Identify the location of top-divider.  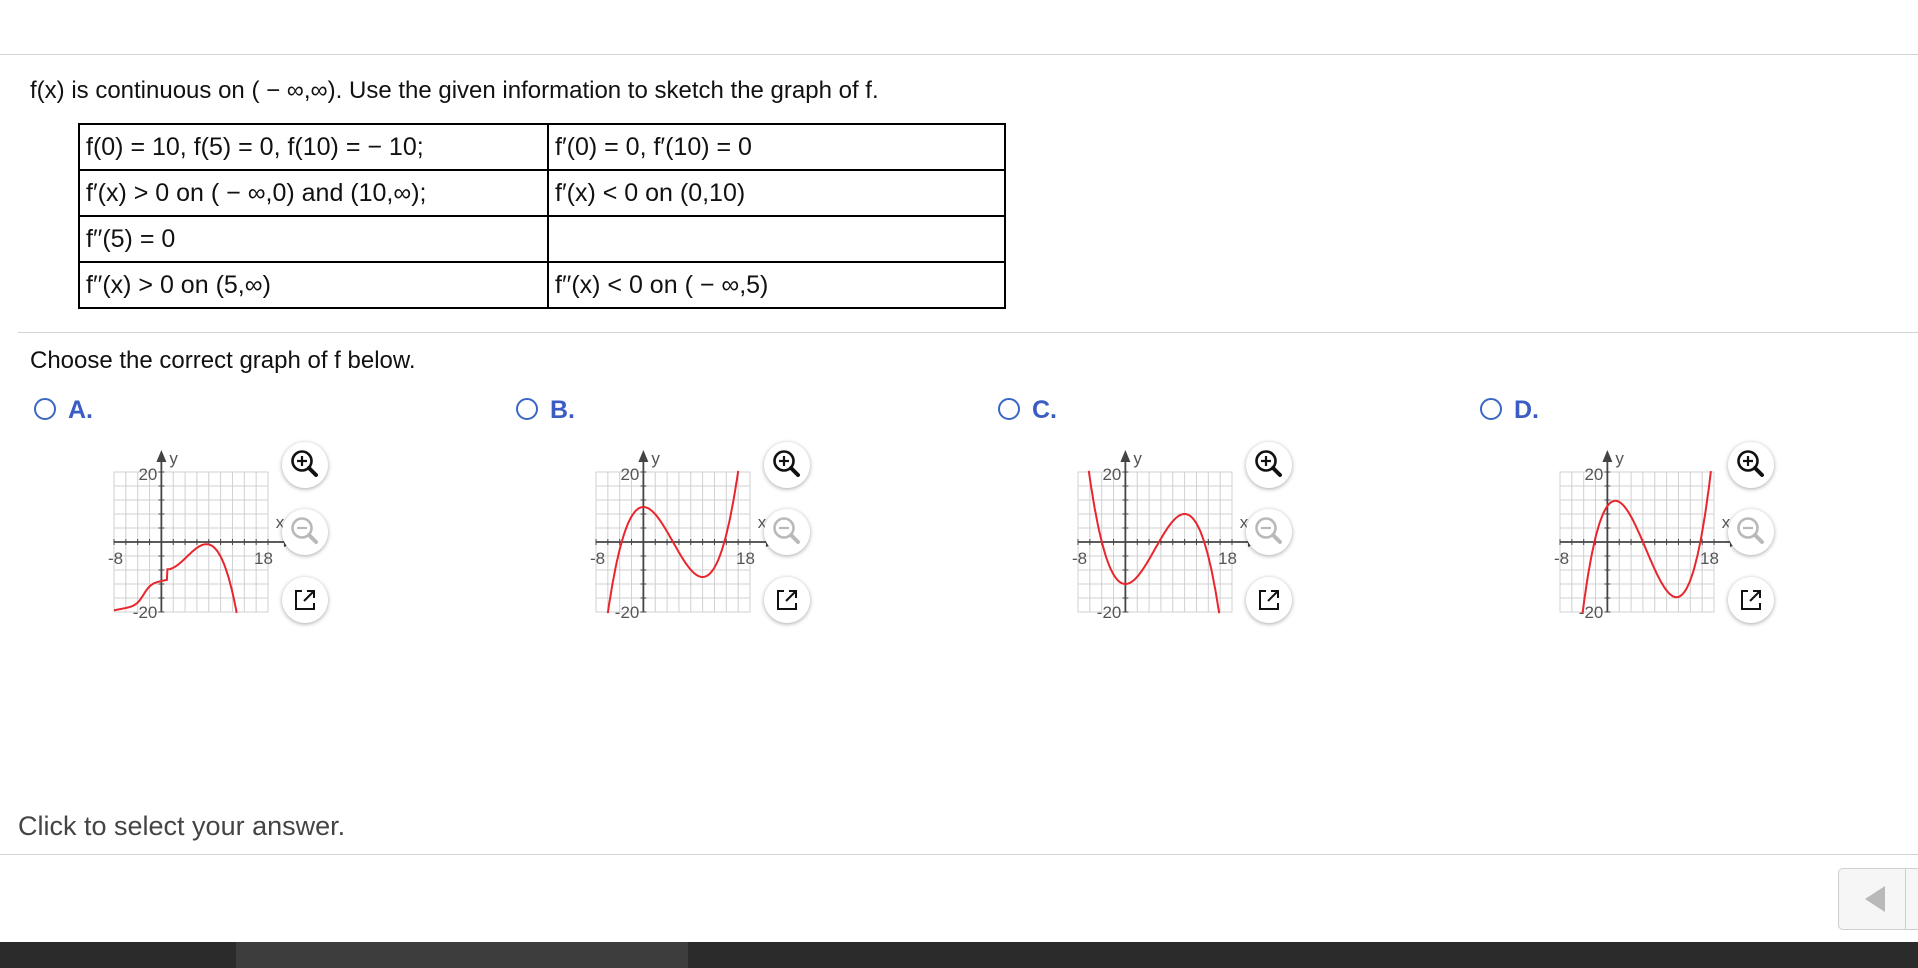
(959, 54).